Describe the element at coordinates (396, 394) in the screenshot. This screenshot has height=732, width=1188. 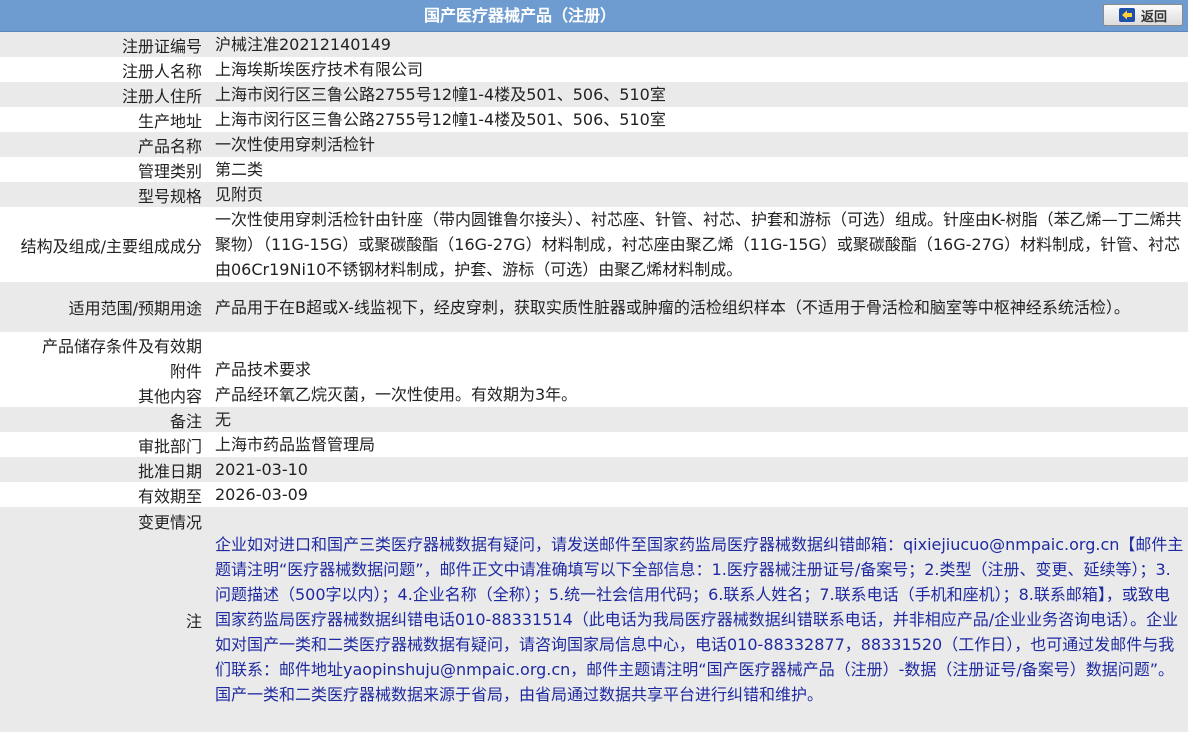
I see `field-value: 产品经环氧乙烷灭菌，一次性使用。有效期为3年。` at that location.